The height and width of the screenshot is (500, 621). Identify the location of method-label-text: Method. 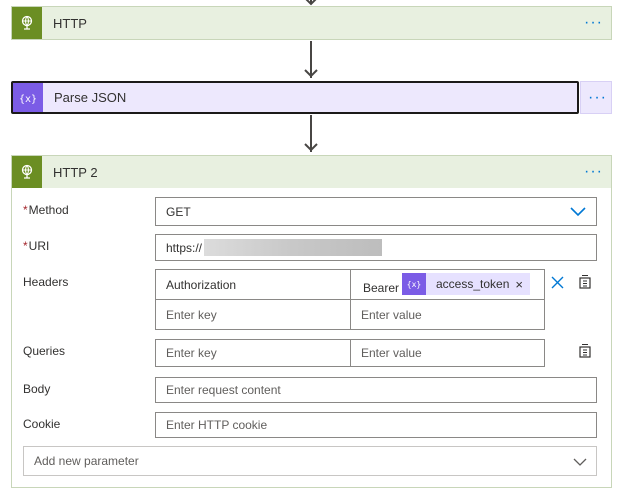
(48, 210).